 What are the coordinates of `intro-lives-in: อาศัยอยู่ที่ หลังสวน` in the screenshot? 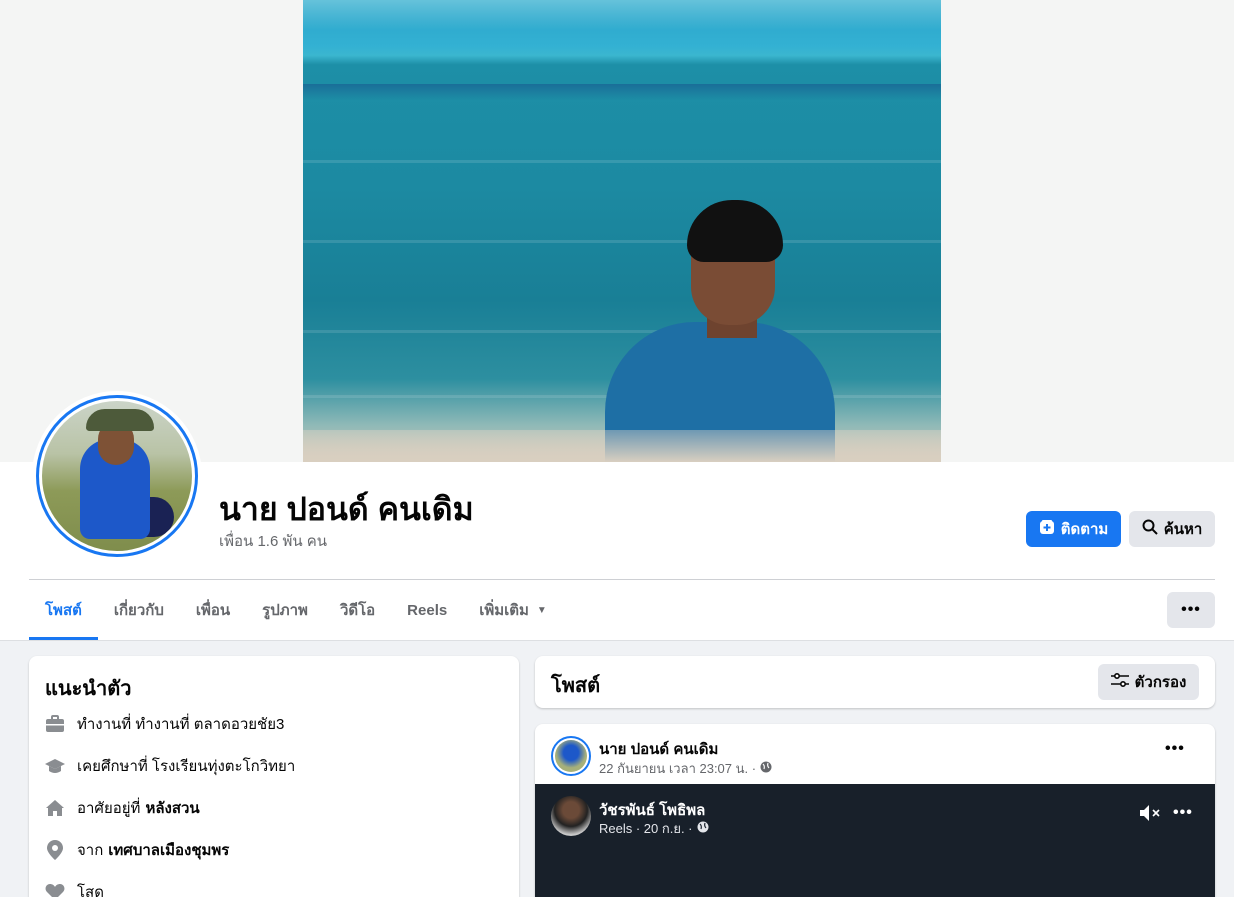 It's located at (122, 808).